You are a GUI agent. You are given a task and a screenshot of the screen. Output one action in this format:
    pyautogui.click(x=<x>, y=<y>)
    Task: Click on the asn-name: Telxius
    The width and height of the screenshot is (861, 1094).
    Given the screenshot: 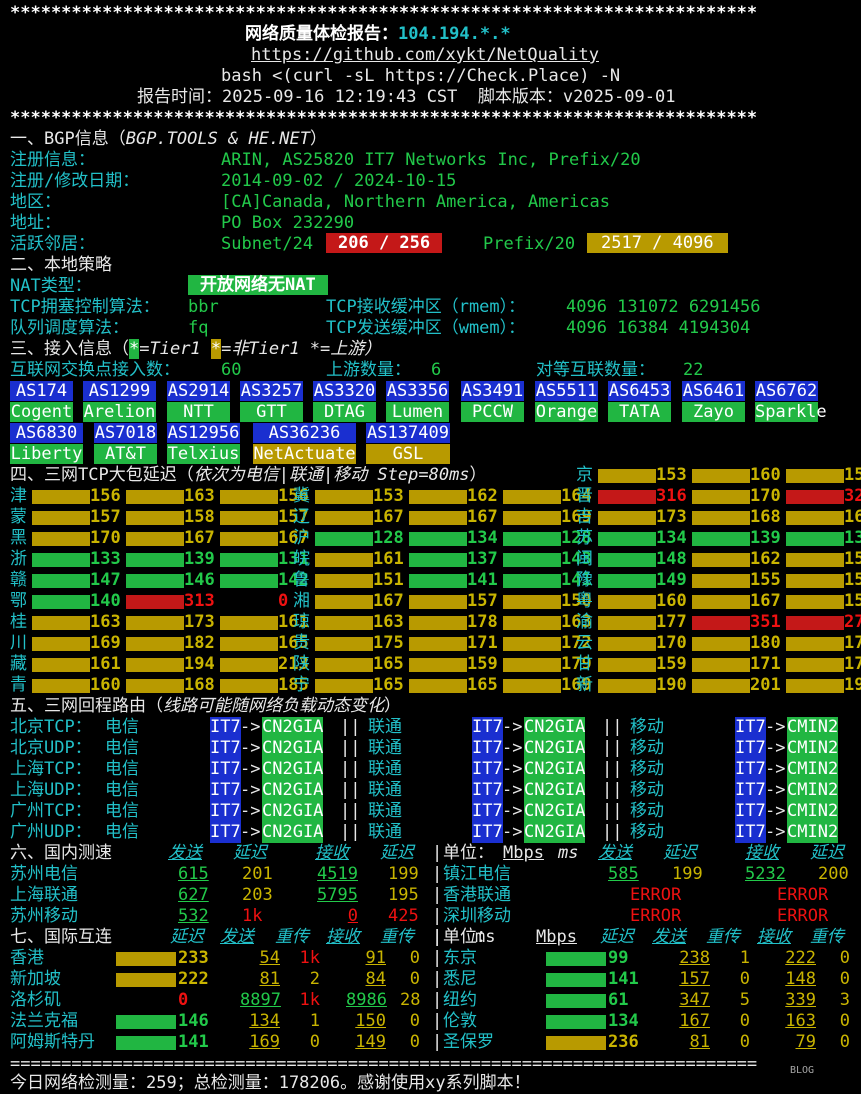 What is the action you would take?
    pyautogui.click(x=203, y=454)
    